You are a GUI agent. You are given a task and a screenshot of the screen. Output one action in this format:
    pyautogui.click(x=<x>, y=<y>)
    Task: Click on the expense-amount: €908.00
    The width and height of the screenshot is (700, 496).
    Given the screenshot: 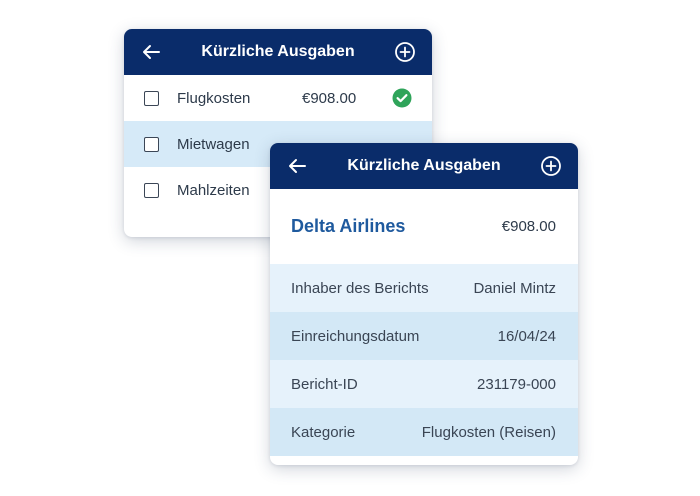 What is the action you would take?
    pyautogui.click(x=528, y=226)
    